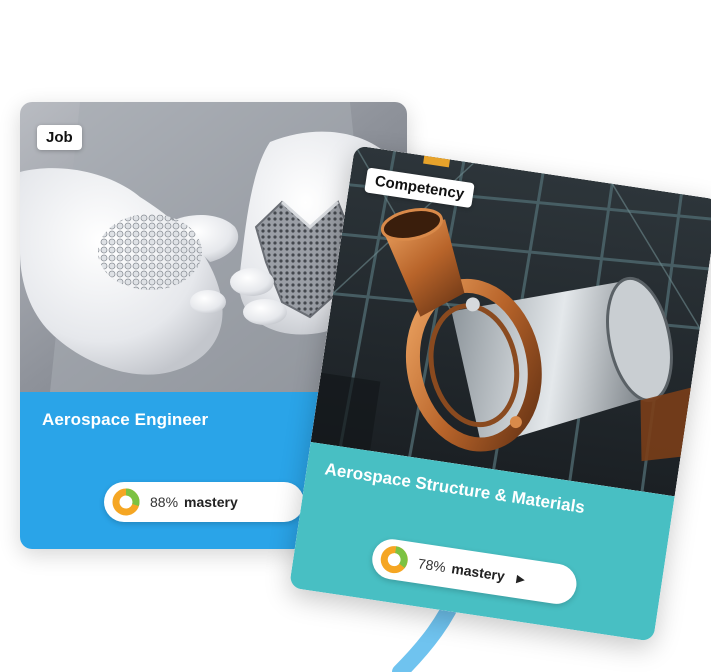  What do you see at coordinates (211, 502) in the screenshot?
I see `job-mastery-label: mastery` at bounding box center [211, 502].